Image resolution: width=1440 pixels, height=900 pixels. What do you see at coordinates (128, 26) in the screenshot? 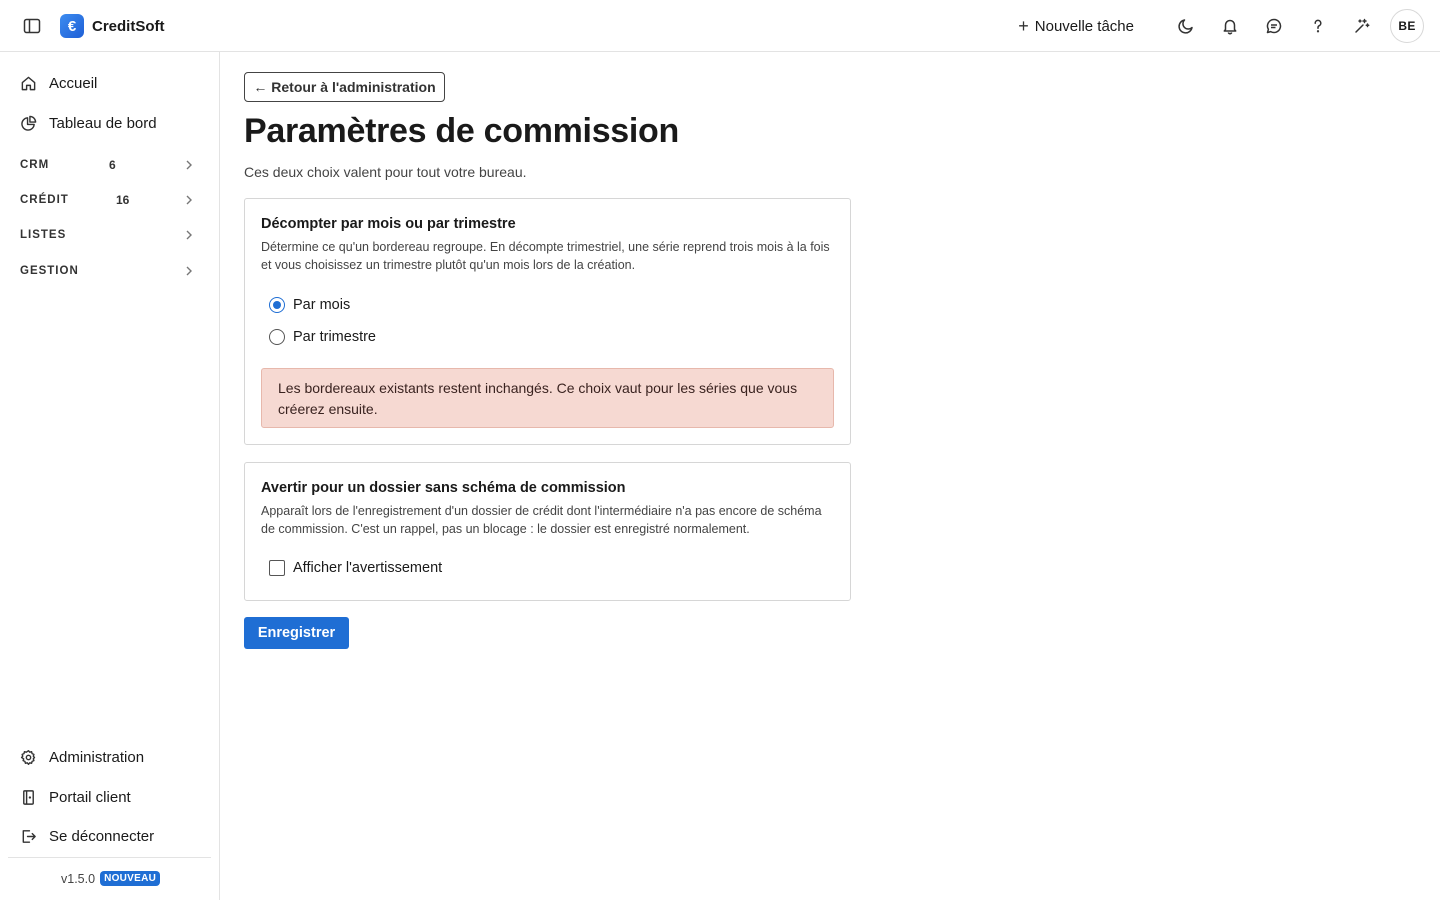
I see `brand-name: CreditSoft` at bounding box center [128, 26].